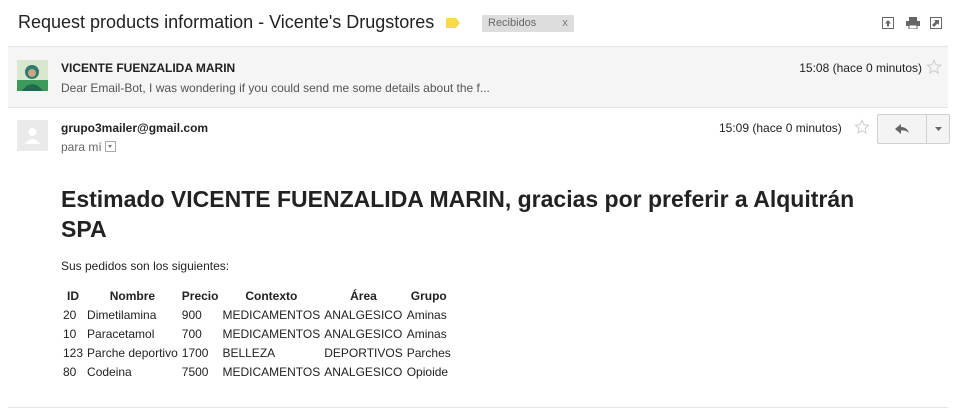 The image size is (956, 411). Describe the element at coordinates (145, 266) in the screenshot. I see `intro-text: Sus pedidos son los siguientes:` at that location.